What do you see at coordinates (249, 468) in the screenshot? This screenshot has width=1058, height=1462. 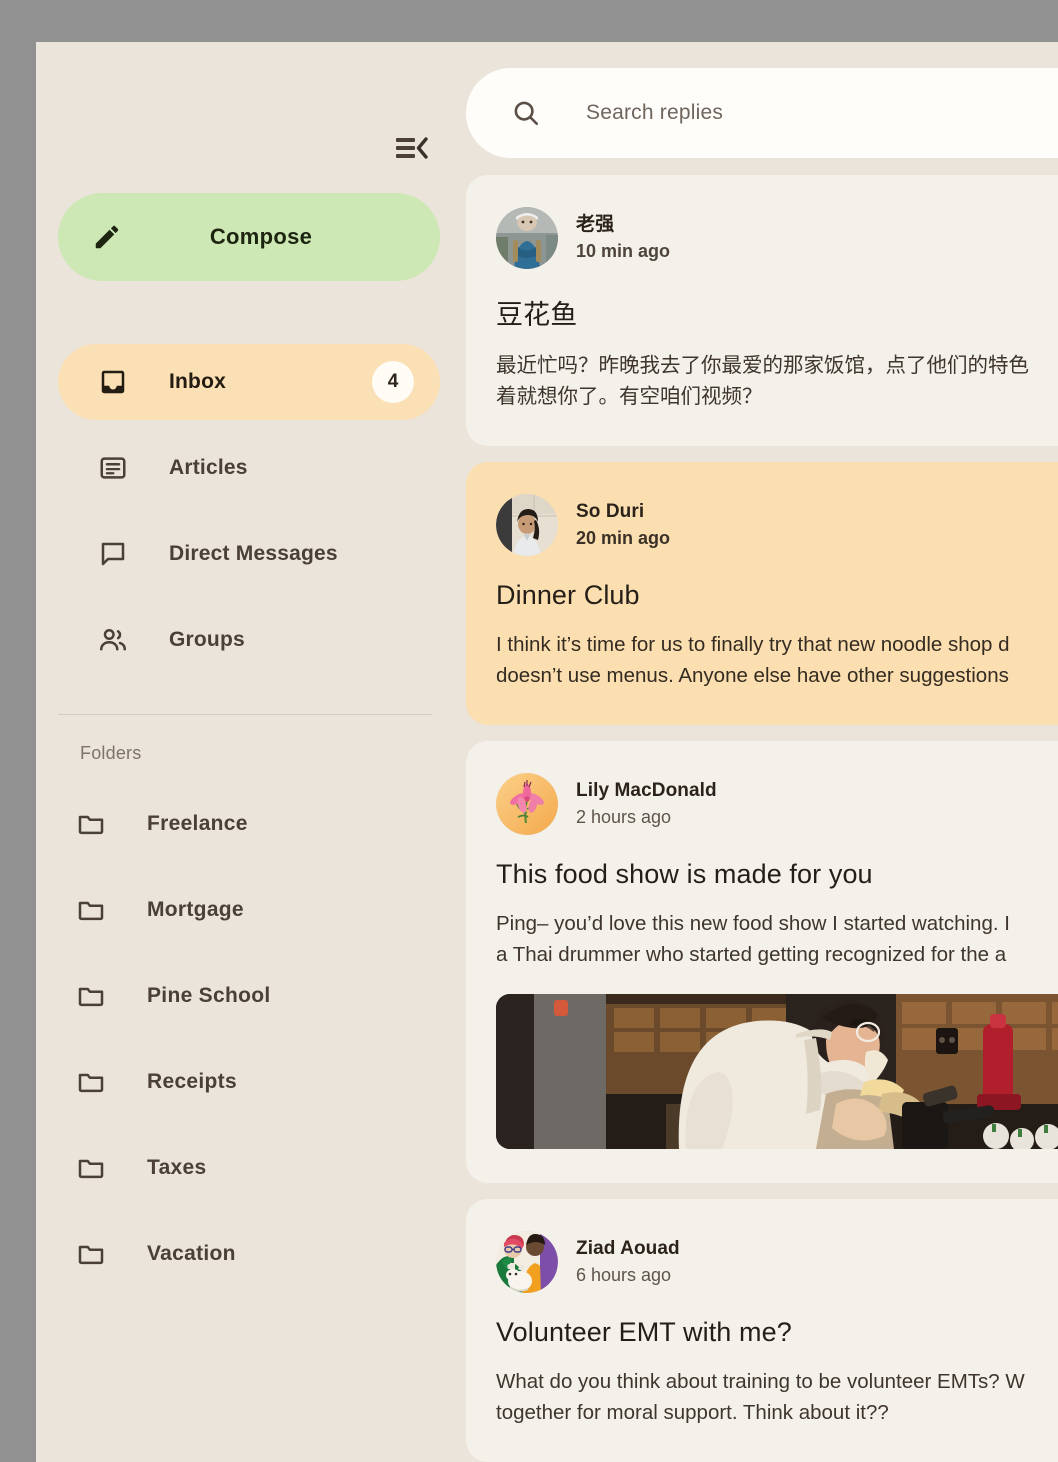 I see `sidebar-item-articles: Articles` at bounding box center [249, 468].